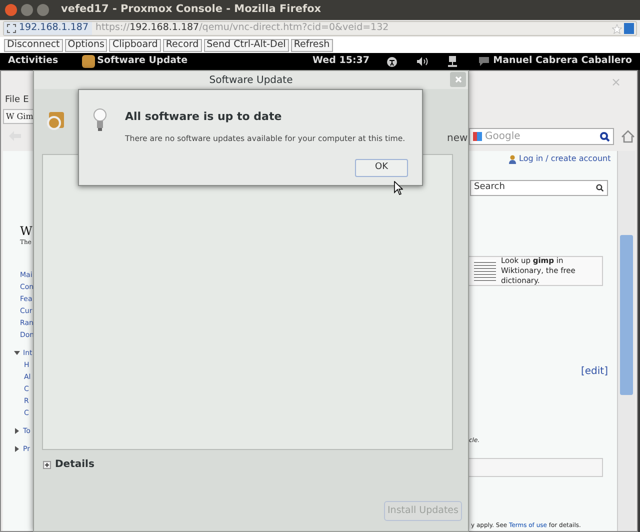 This screenshot has width=640, height=532. I want to click on google-icon, so click(477, 136).